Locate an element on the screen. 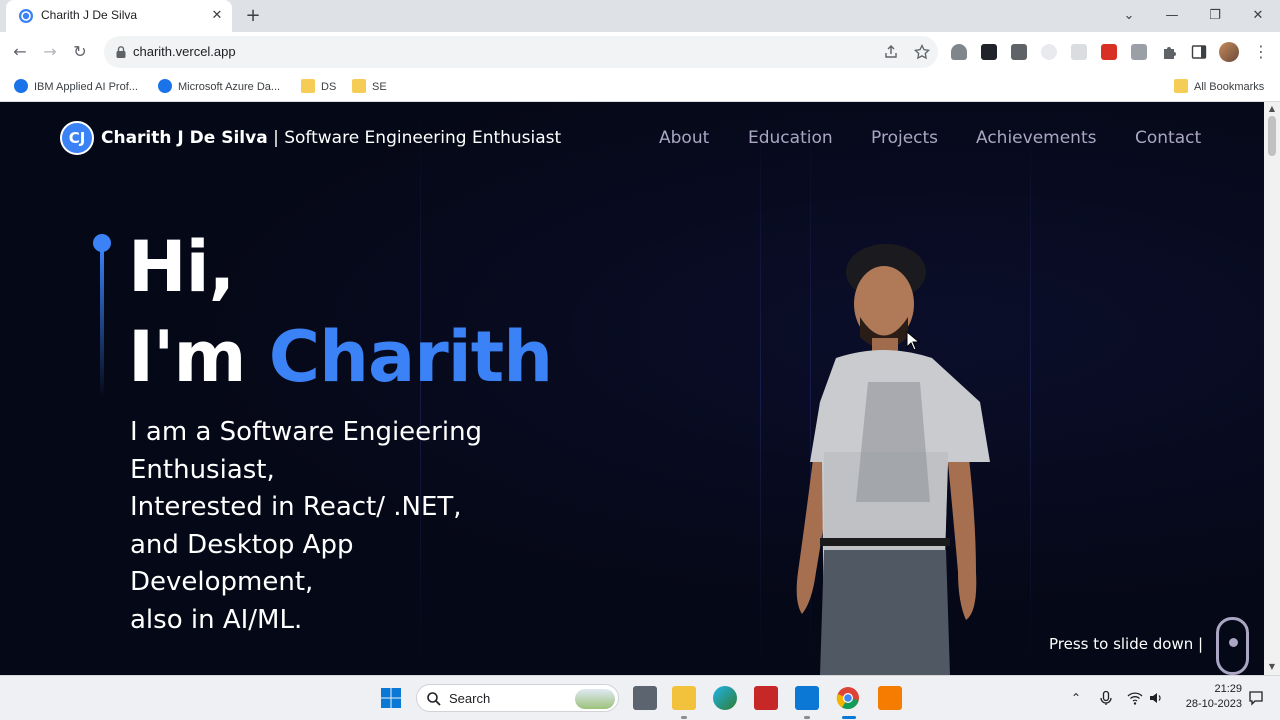  tab-strip: Charith J De Silva ✕ + ⌄ — ❐ ✕ is located at coordinates (640, 16).